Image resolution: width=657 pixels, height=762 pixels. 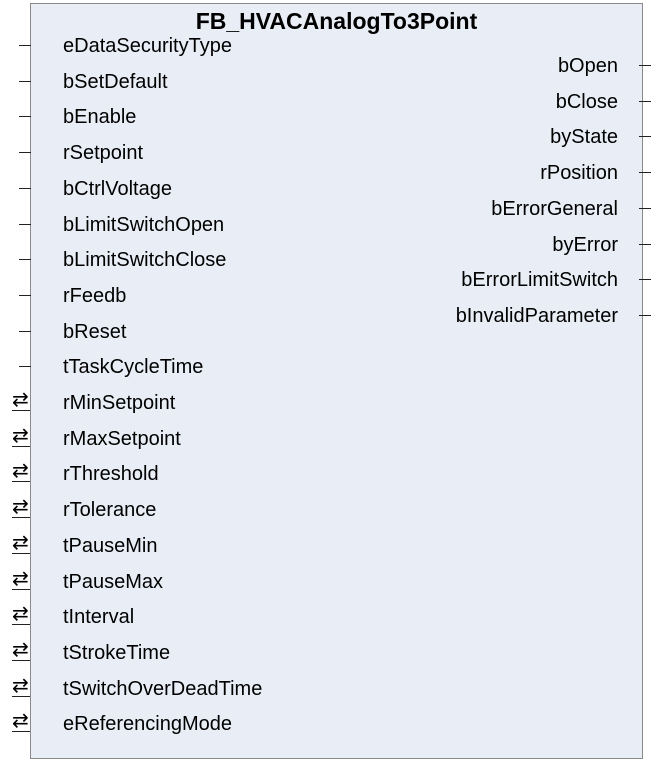 I want to click on input-pin-tSwitchOverDeadTime: tSwitchOverDeadTime, so click(x=163, y=688).